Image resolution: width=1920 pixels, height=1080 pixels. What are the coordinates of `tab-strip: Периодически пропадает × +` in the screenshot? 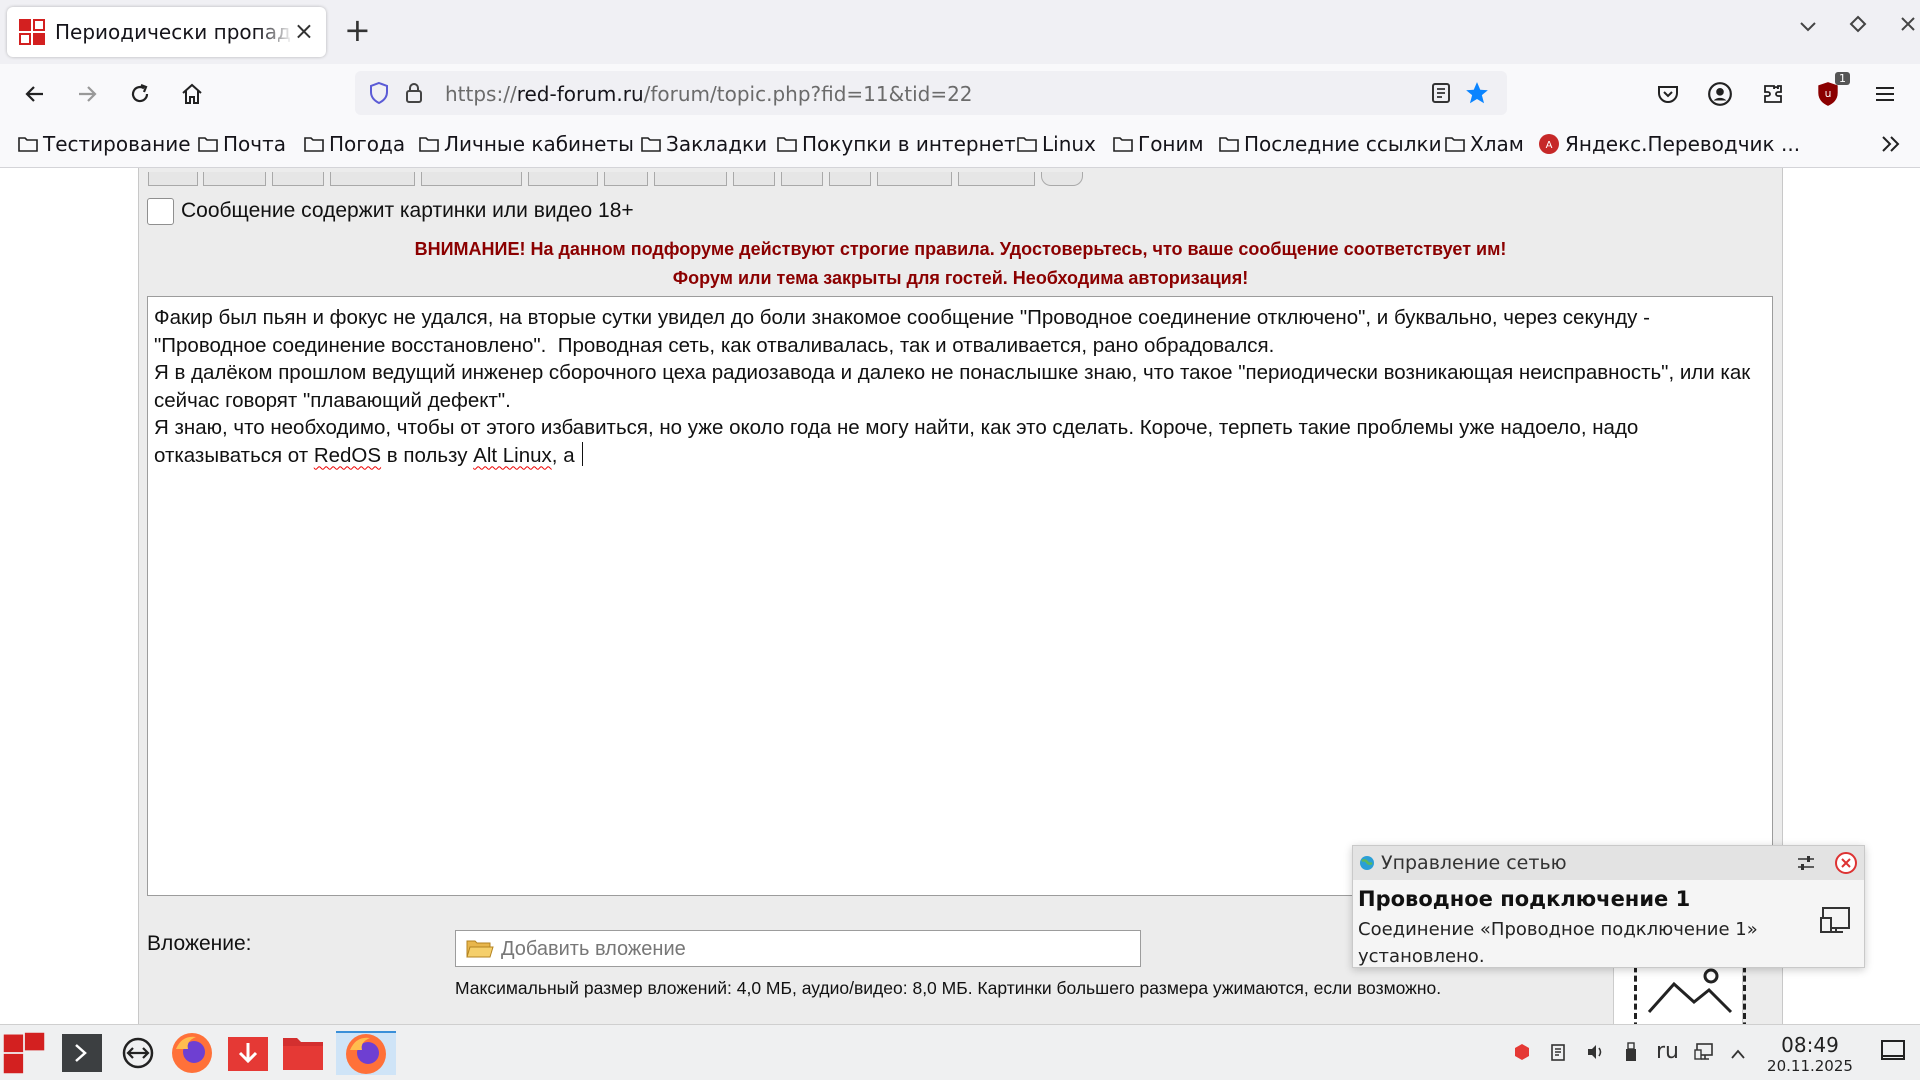 It's located at (960, 32).